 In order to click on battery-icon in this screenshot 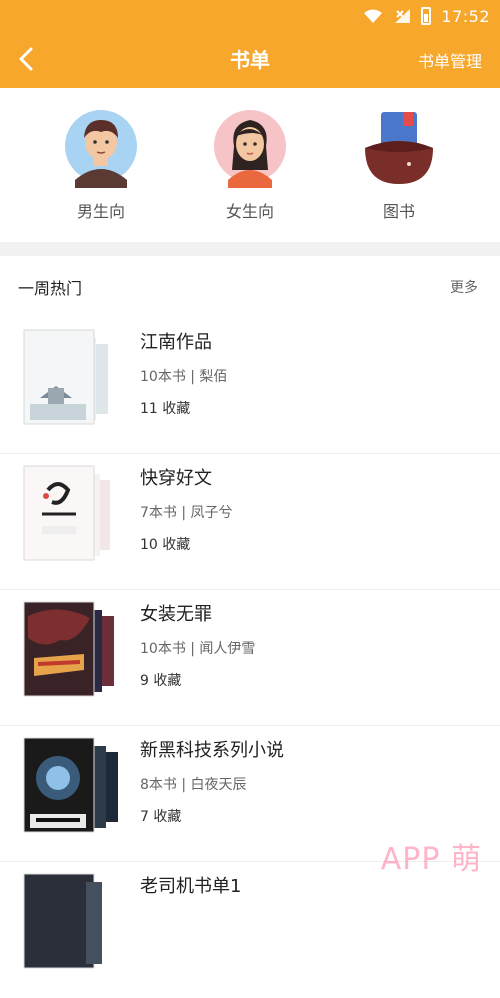, I will do `click(426, 16)`.